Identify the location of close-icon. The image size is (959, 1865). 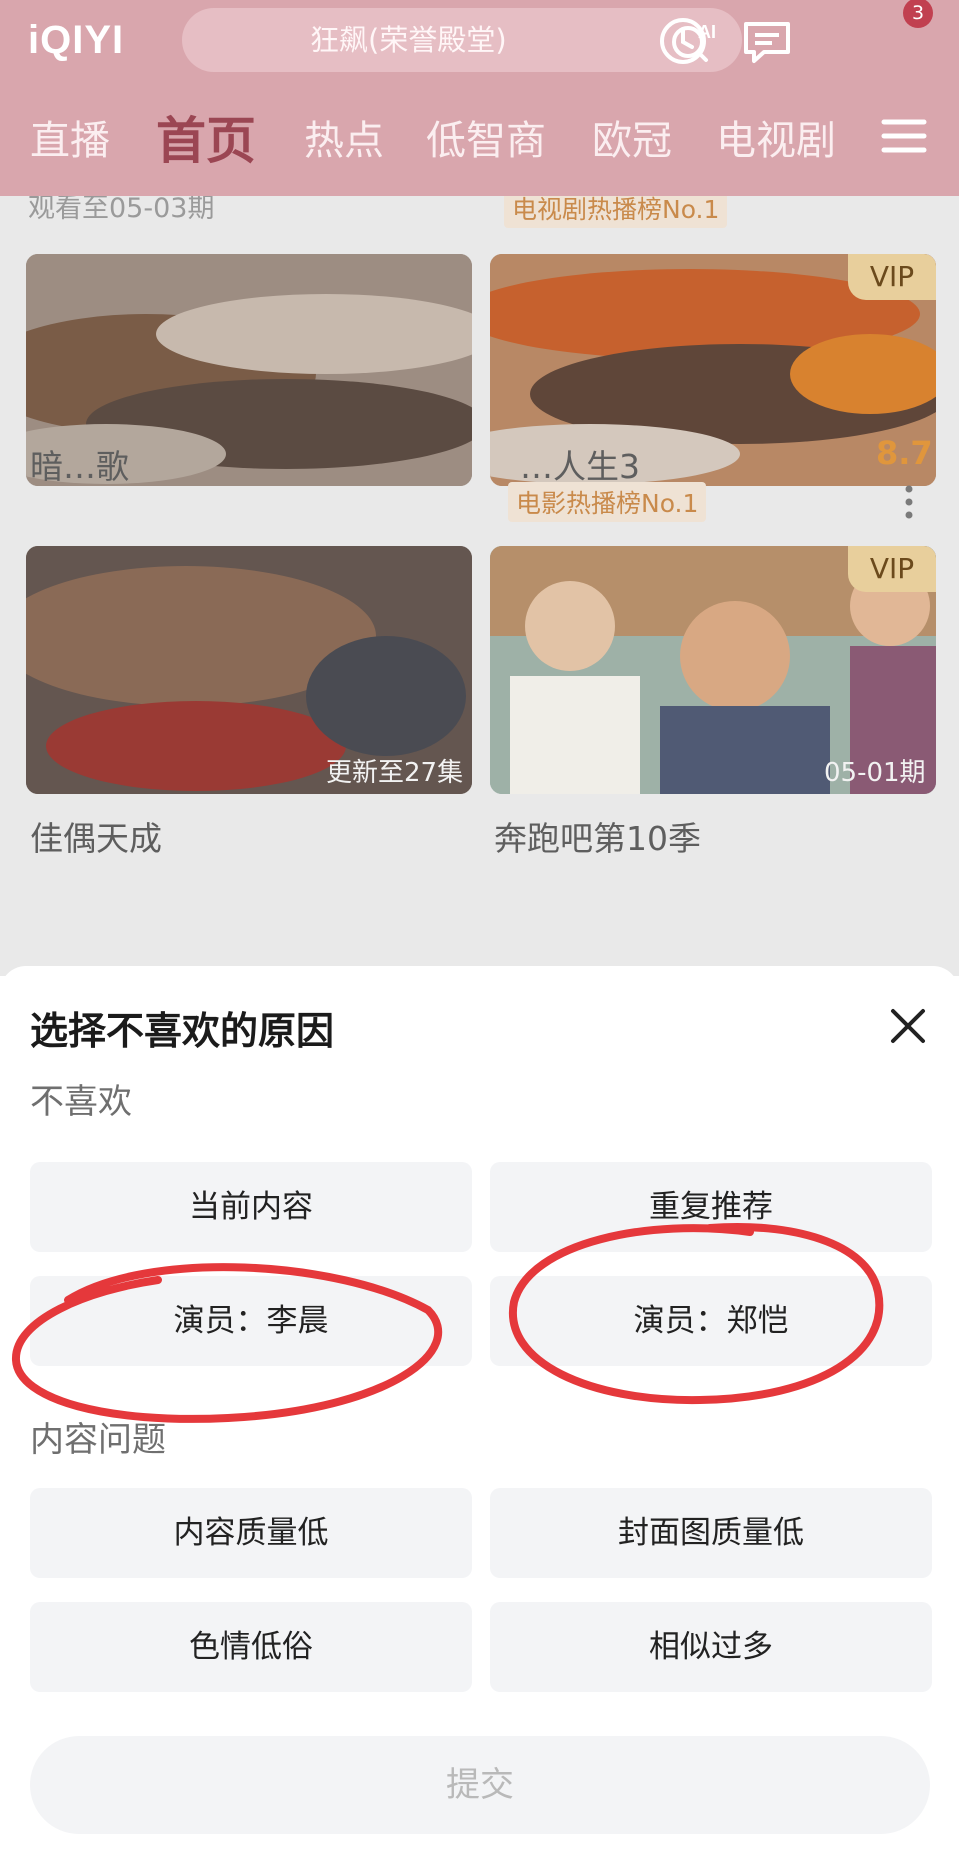
(908, 1026).